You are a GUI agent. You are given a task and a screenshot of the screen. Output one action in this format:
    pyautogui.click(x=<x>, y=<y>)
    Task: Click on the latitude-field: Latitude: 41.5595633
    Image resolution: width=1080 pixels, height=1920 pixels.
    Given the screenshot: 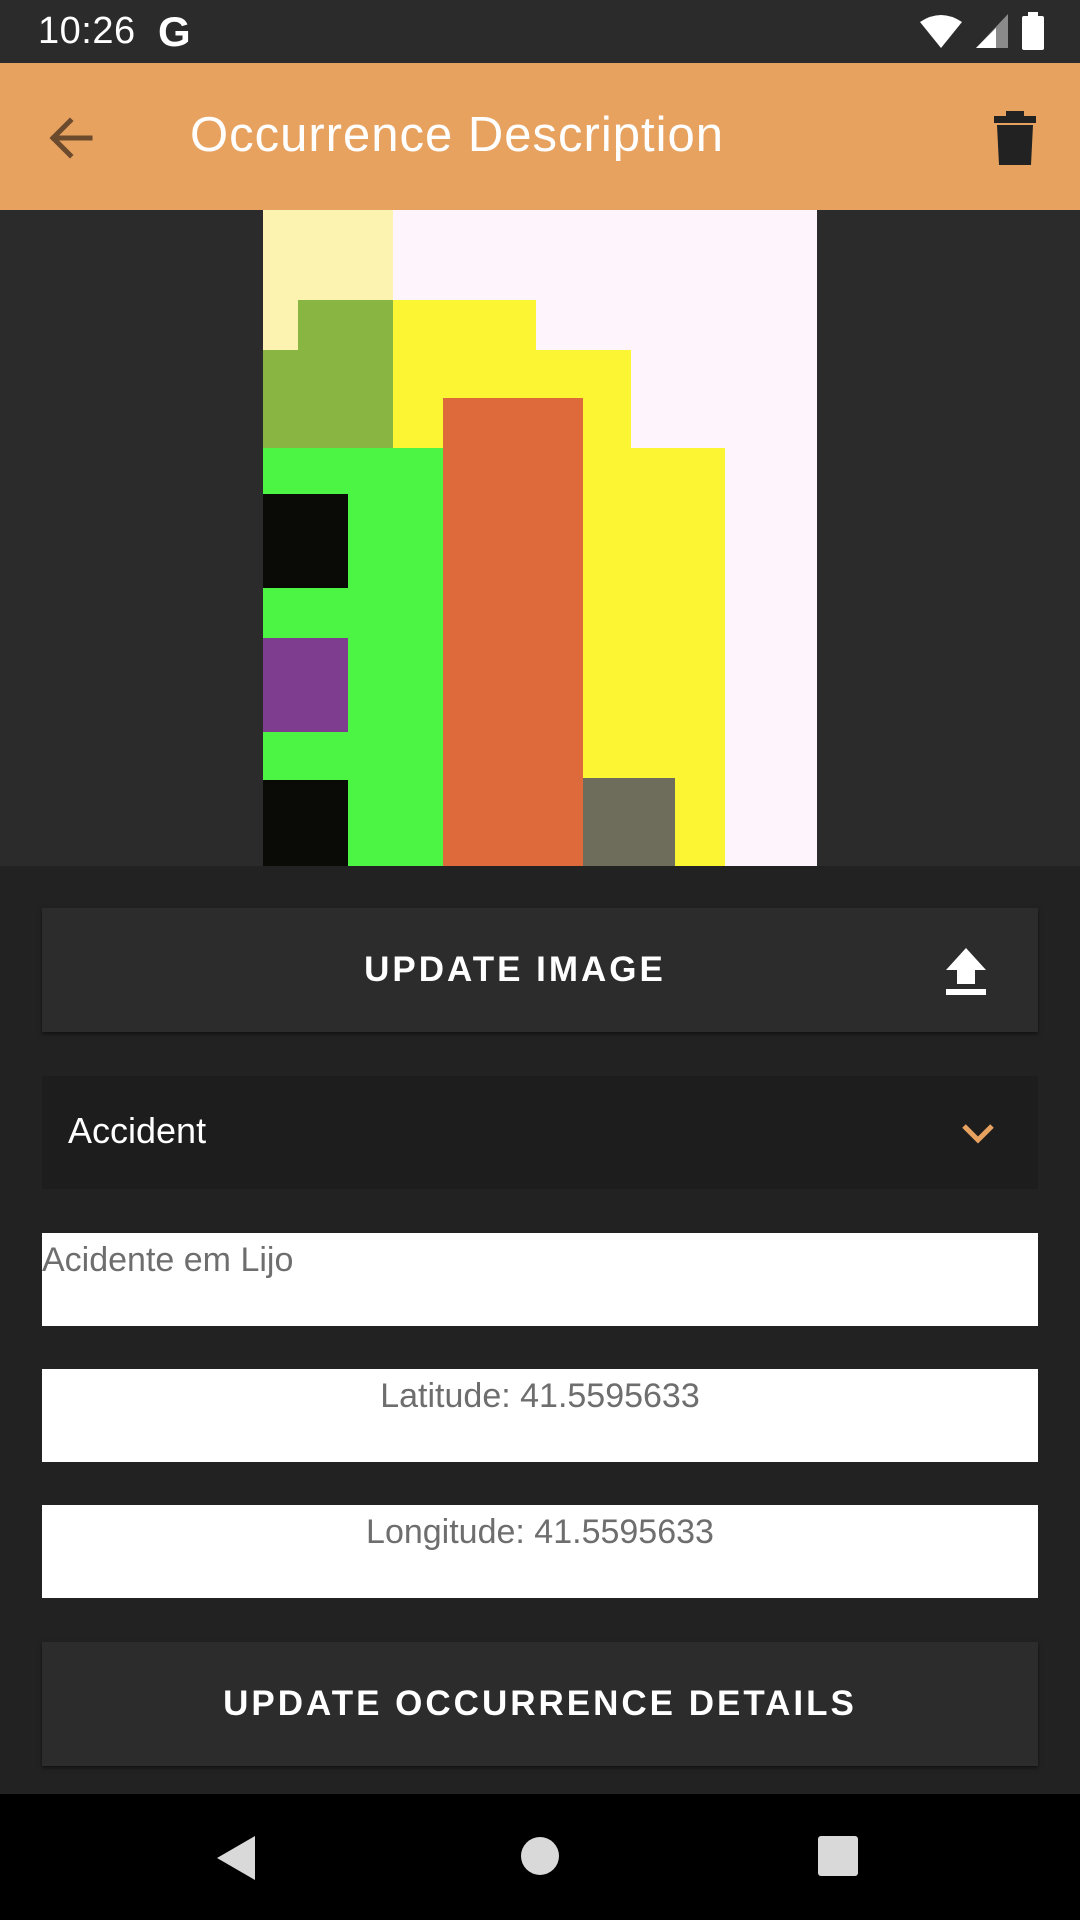 What is the action you would take?
    pyautogui.click(x=540, y=1415)
    